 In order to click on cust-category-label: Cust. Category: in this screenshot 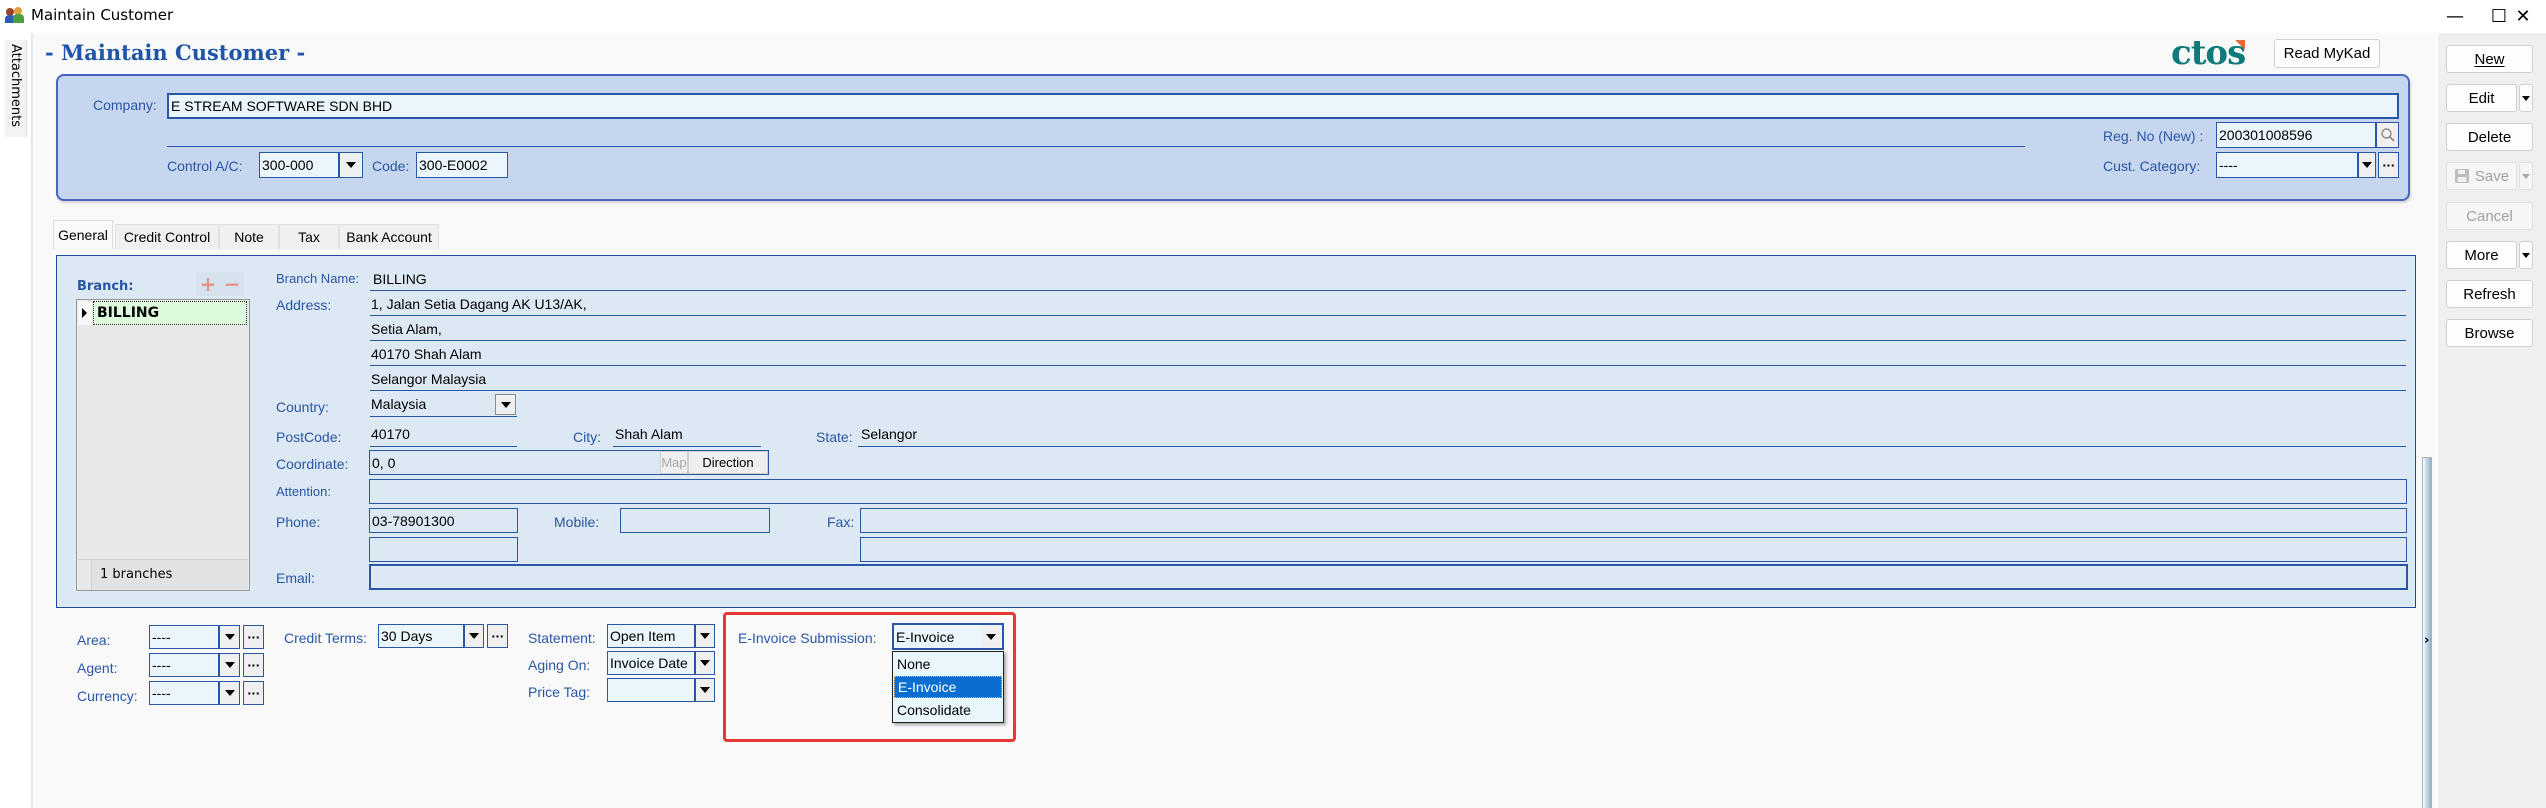, I will do `click(2152, 166)`.